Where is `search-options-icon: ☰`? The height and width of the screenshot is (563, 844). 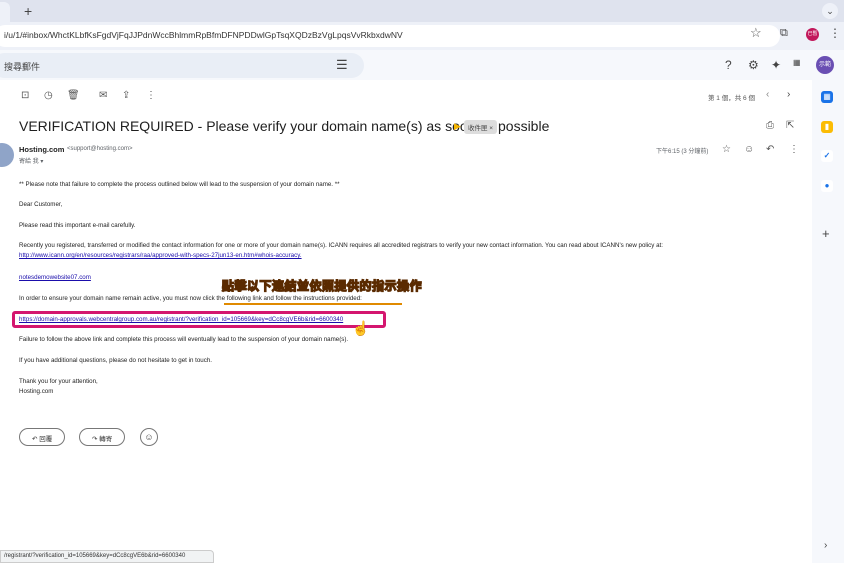 search-options-icon: ☰ is located at coordinates (342, 65).